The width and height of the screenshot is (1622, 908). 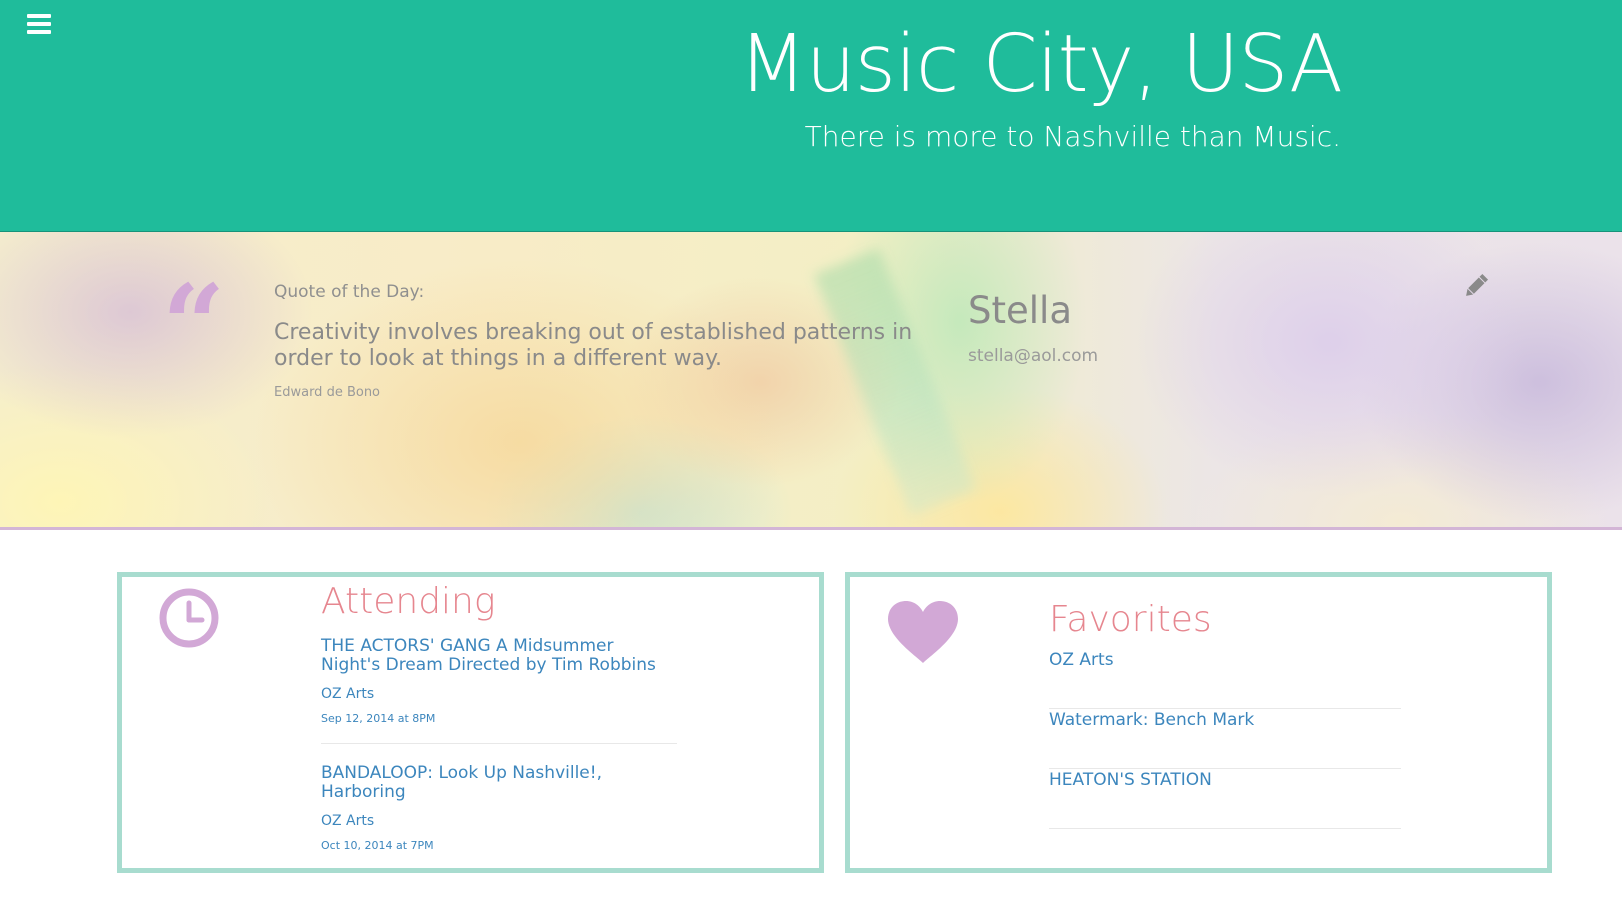 I want to click on event-title-link: BANDALOOP: Look Up Nashville!, Harboring, so click(x=499, y=783).